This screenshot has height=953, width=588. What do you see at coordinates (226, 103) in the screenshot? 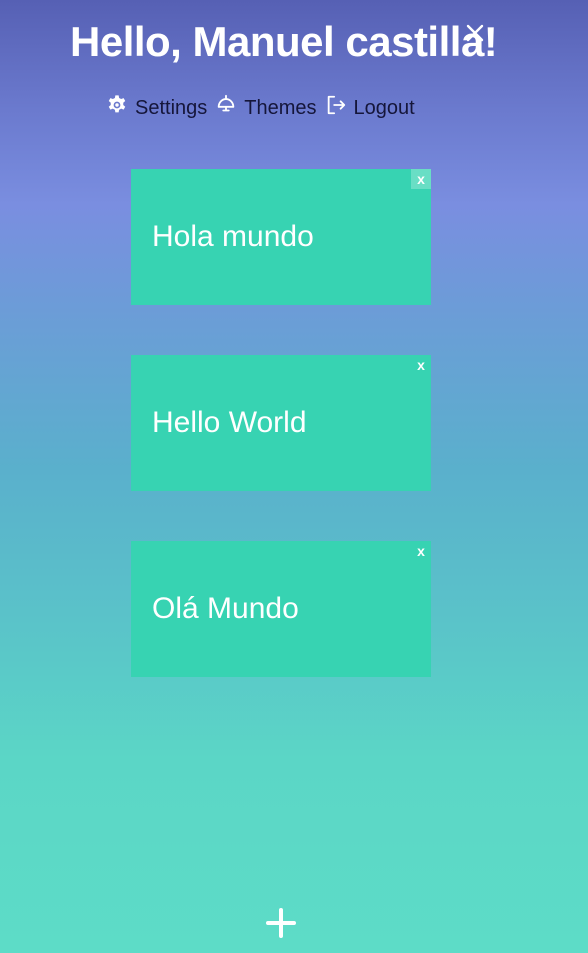
I see `lamp-icon` at bounding box center [226, 103].